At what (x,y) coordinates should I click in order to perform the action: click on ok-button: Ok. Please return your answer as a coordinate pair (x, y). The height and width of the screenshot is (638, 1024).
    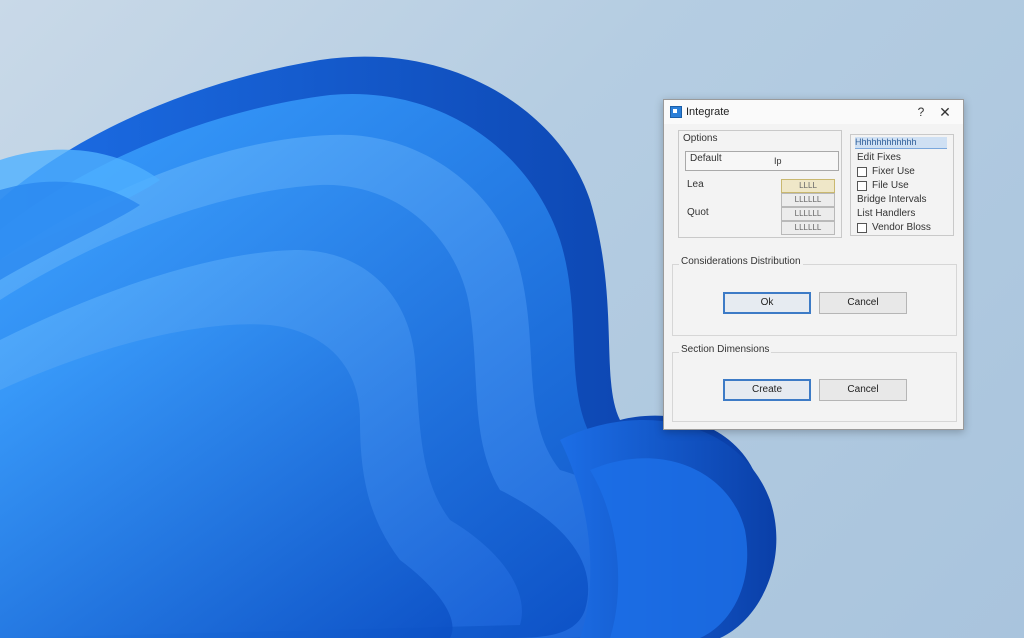
    Looking at the image, I should click on (767, 303).